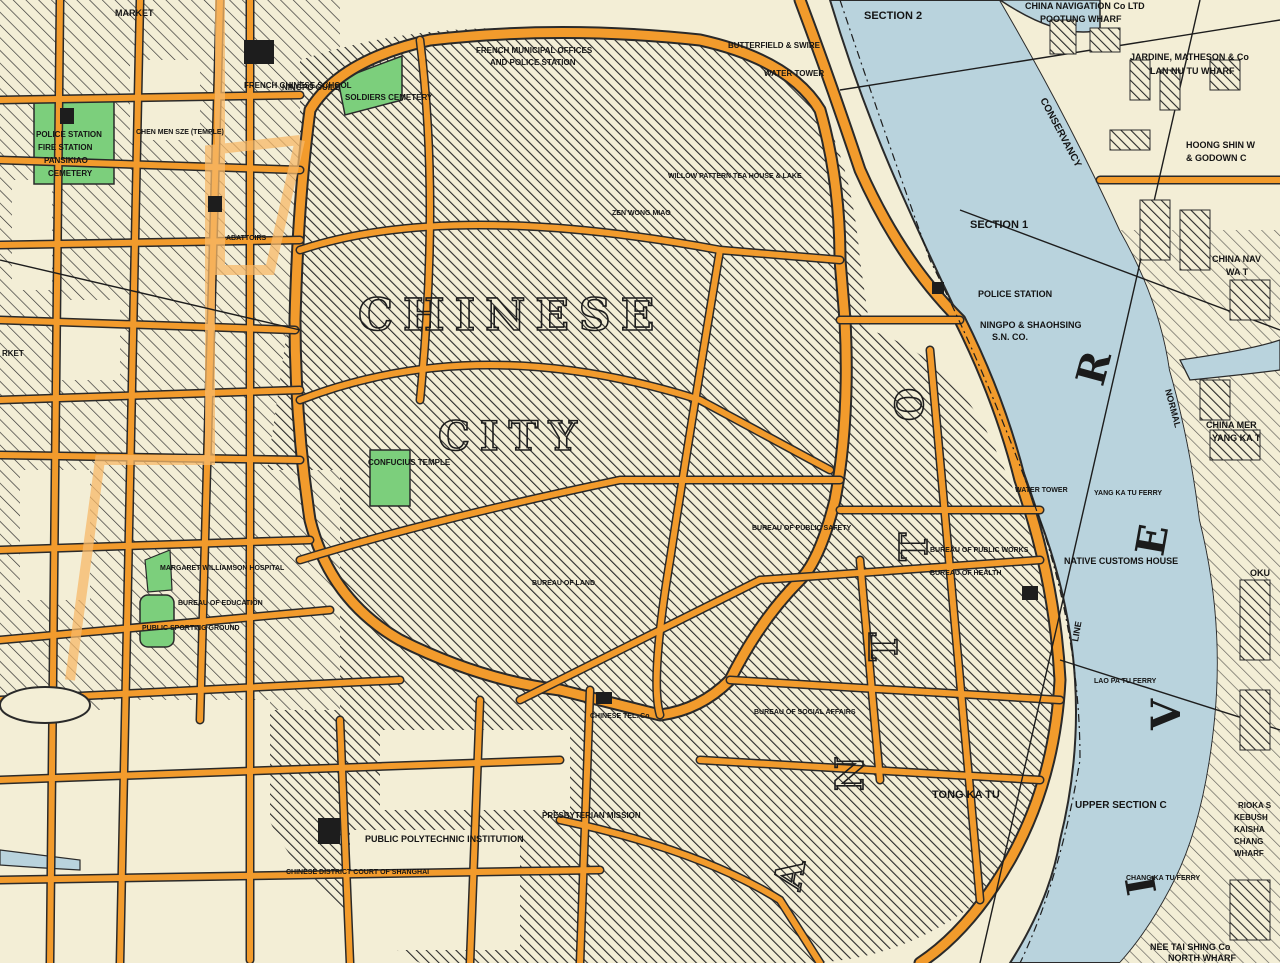 The height and width of the screenshot is (963, 1280). Describe the element at coordinates (45, 705) in the screenshot. I see `race-oval` at that location.